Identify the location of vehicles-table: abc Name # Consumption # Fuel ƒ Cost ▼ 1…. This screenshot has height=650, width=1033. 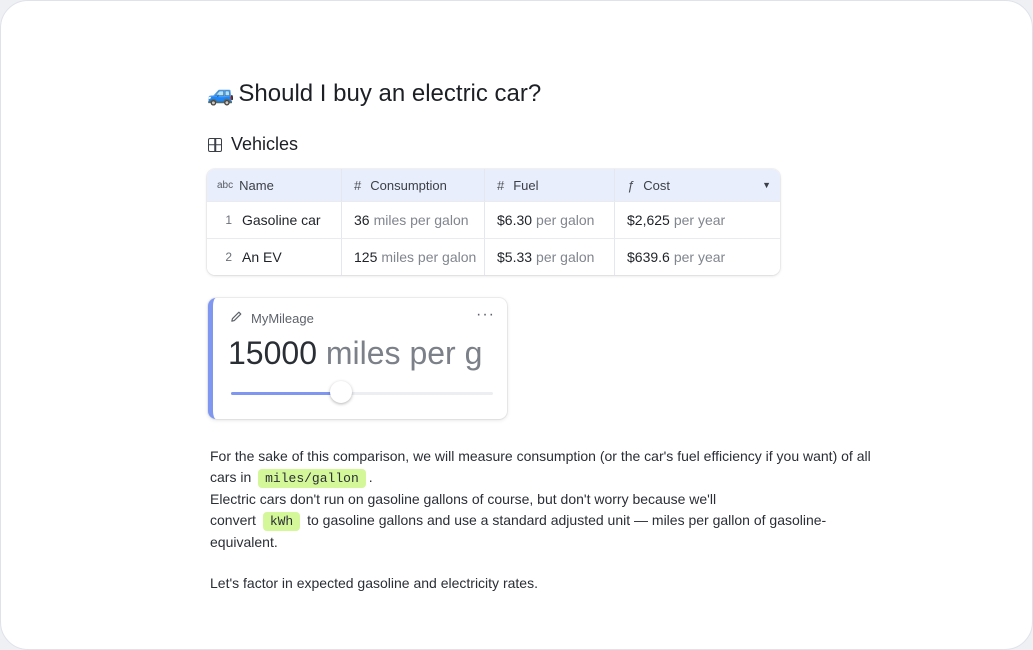
(493, 222).